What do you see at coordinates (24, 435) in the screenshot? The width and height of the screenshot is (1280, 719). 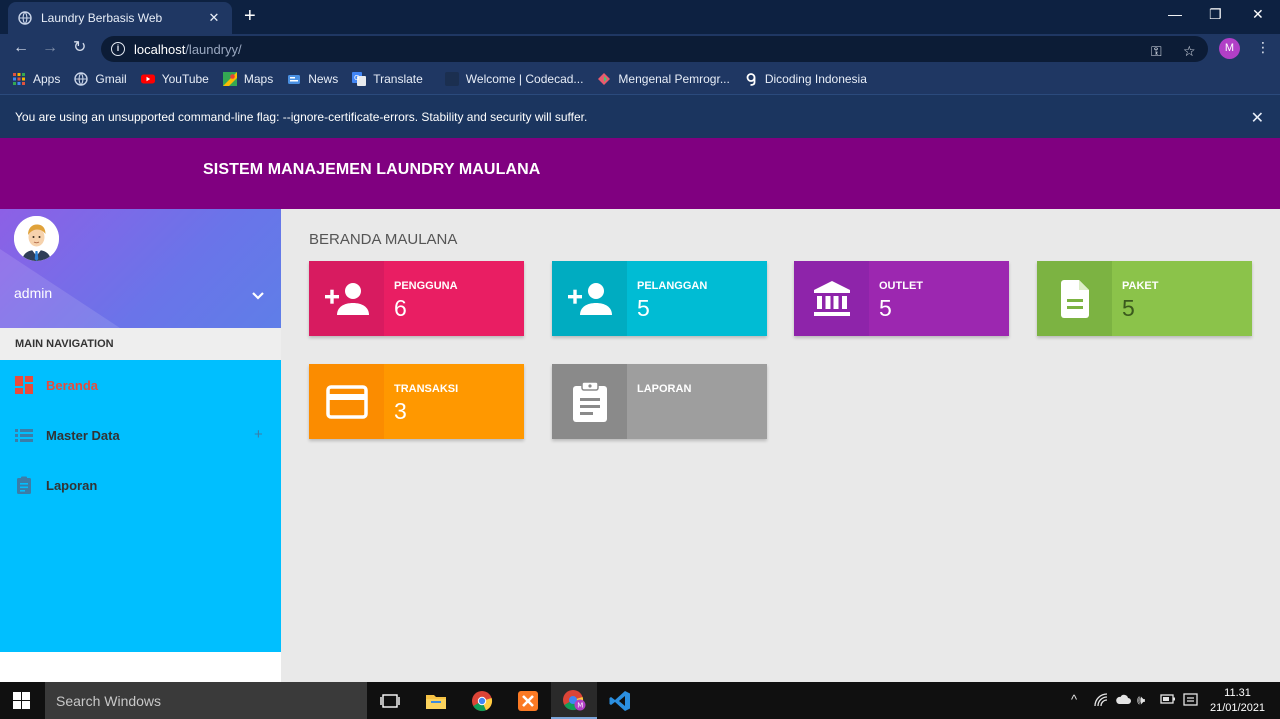 I see `list-icon` at bounding box center [24, 435].